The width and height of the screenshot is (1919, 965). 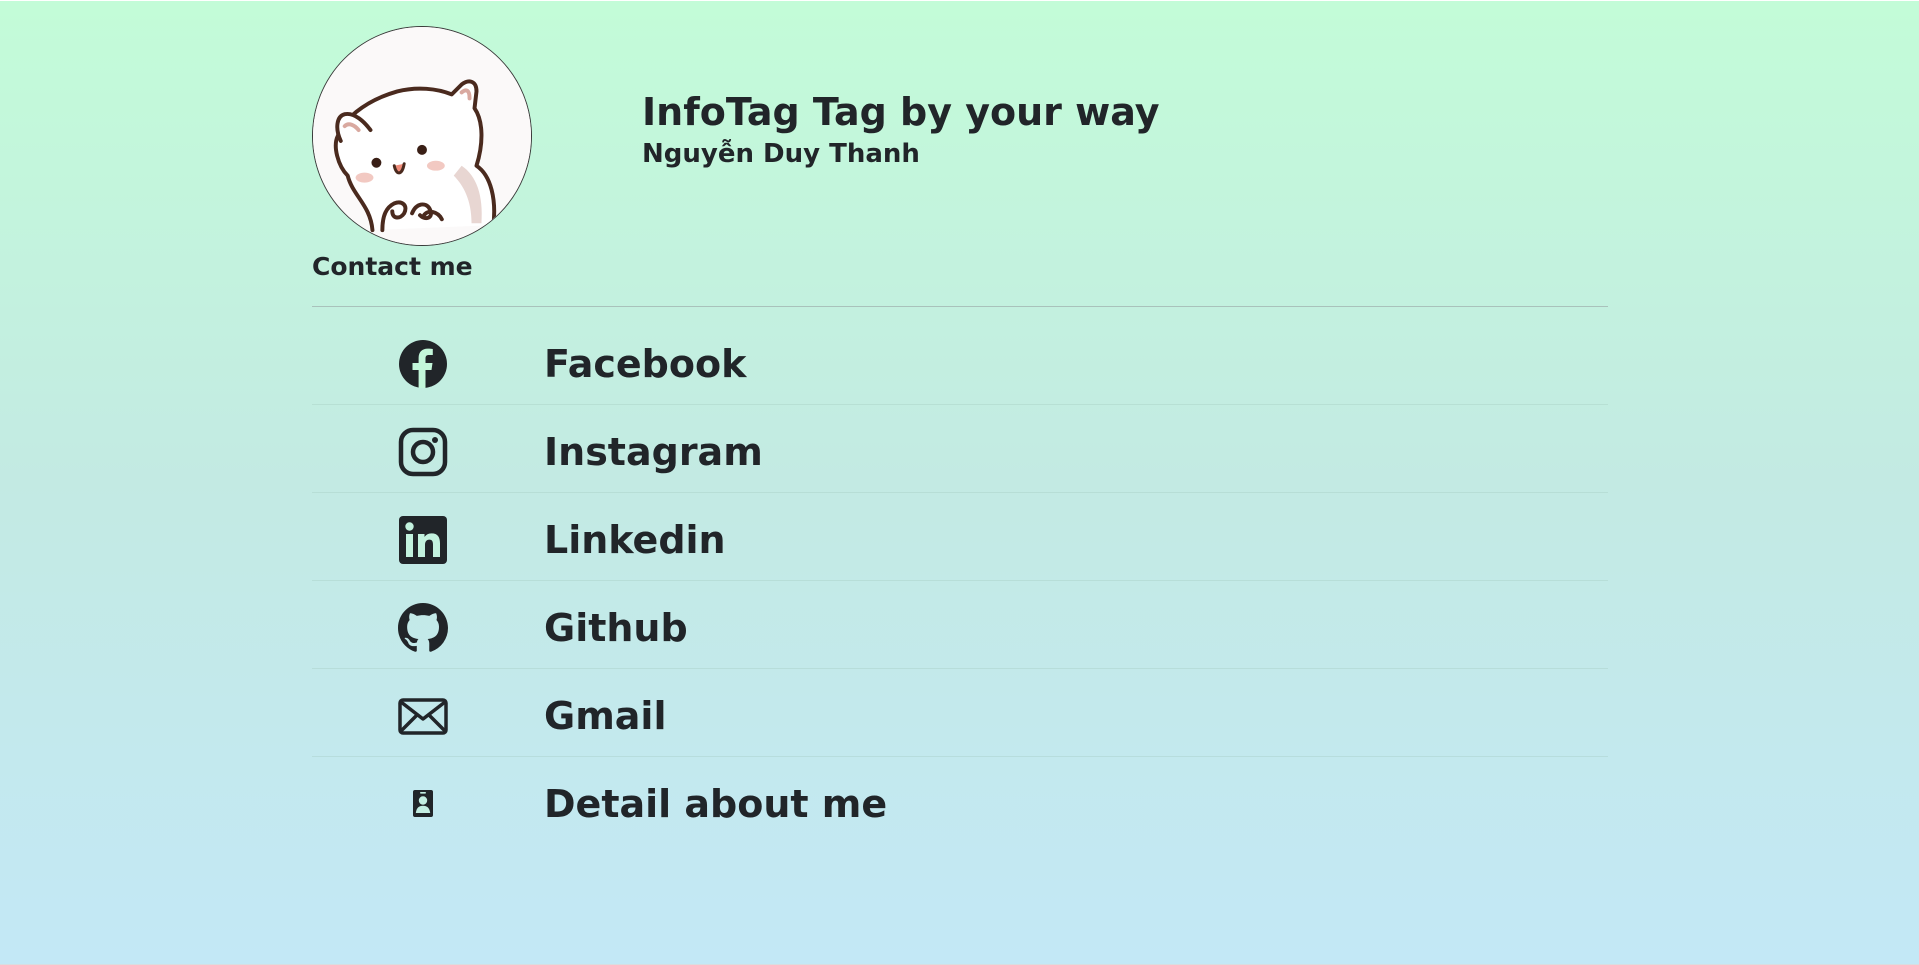 What do you see at coordinates (635, 540) in the screenshot?
I see `linkedin-label: Linkedin` at bounding box center [635, 540].